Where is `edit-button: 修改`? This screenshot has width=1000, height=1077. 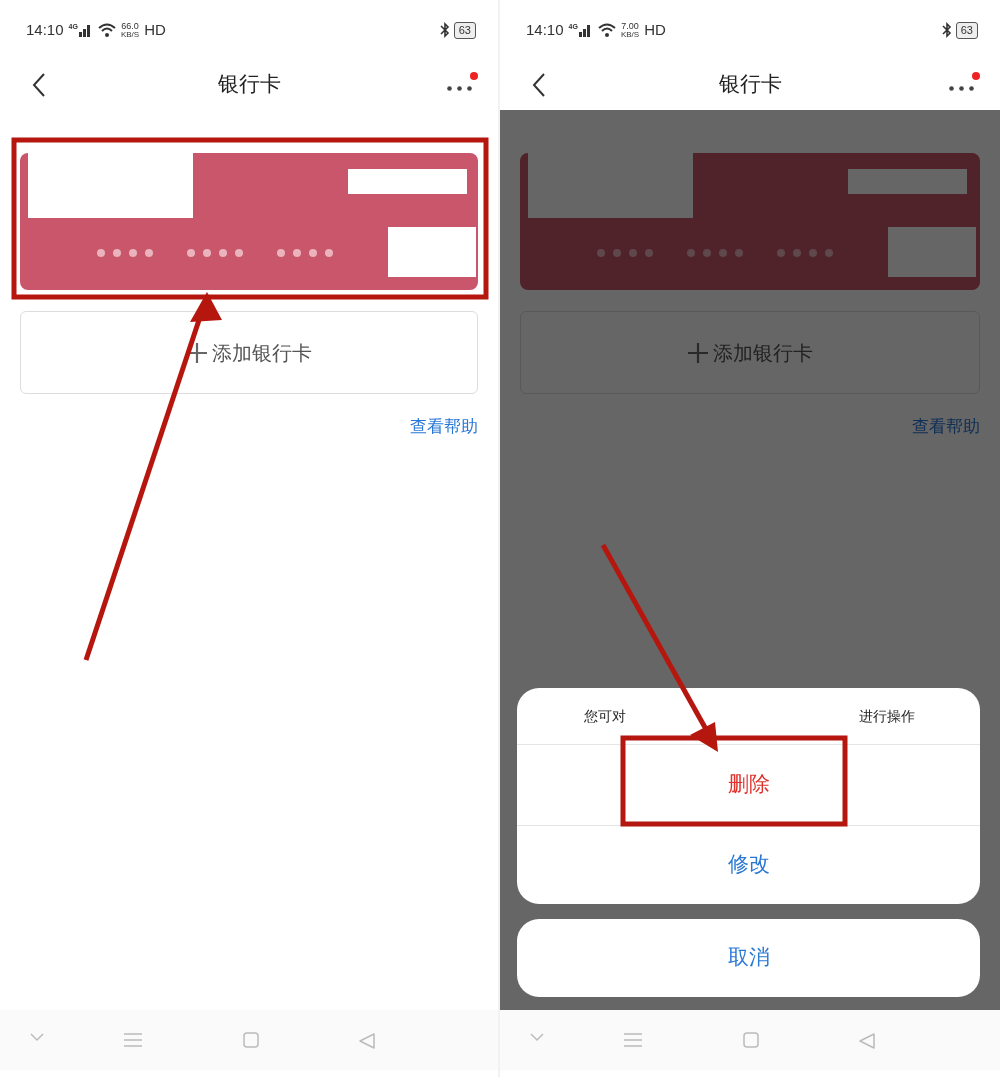
edit-button: 修改 is located at coordinates (748, 865).